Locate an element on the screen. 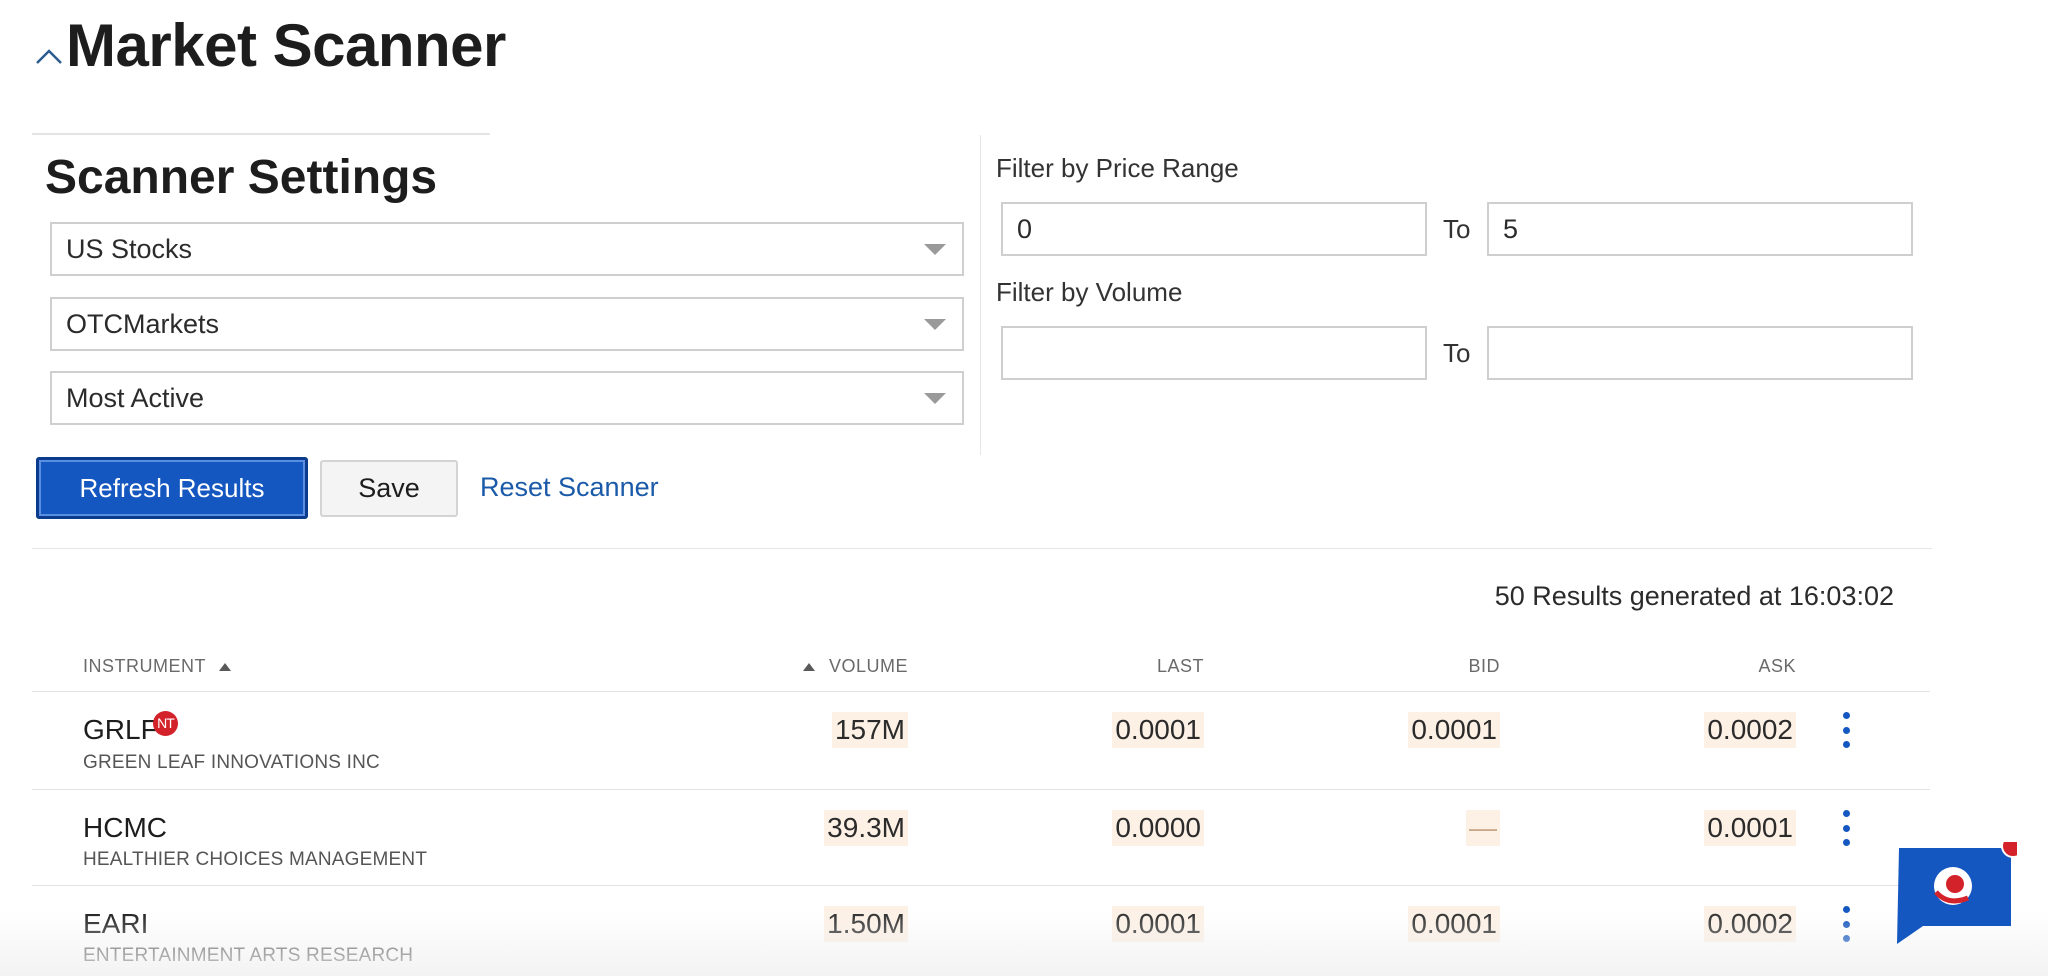 The image size is (2048, 976). row-company-name: GREEN LEAF INNOVATIONS INC is located at coordinates (231, 762).